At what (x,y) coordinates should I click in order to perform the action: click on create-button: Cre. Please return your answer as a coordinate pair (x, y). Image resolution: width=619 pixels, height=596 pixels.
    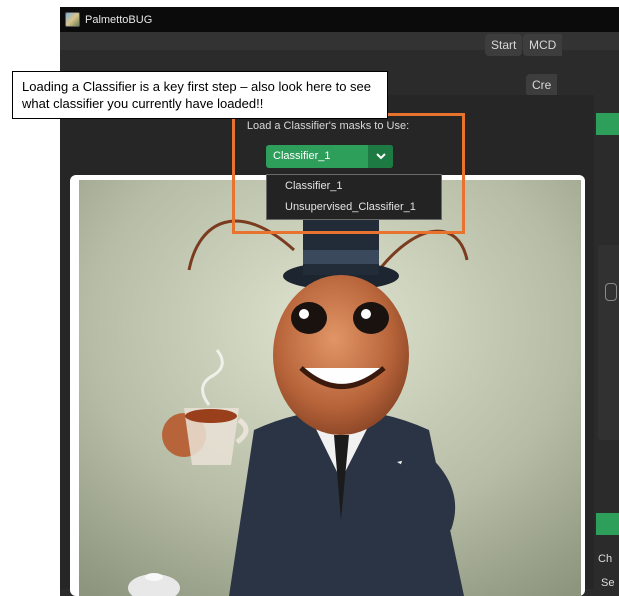
    Looking at the image, I should click on (542, 85).